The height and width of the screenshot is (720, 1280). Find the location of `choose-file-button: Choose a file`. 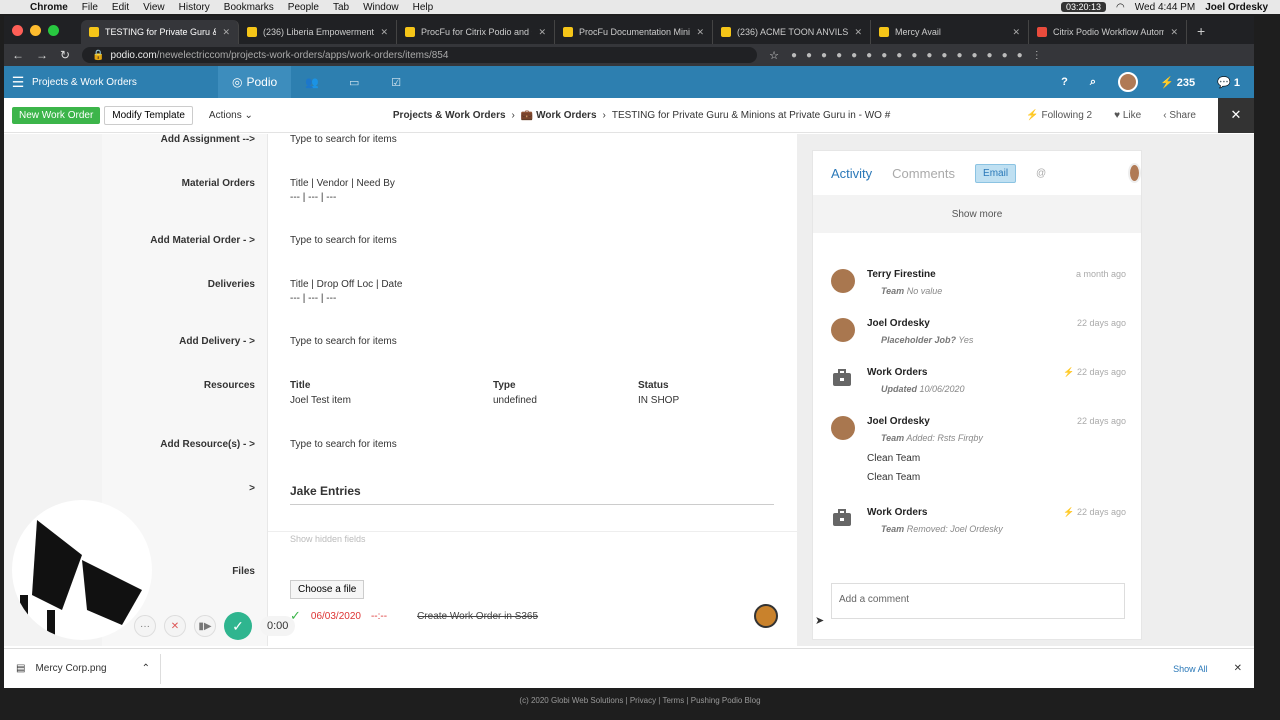

choose-file-button: Choose a file is located at coordinates (327, 589).